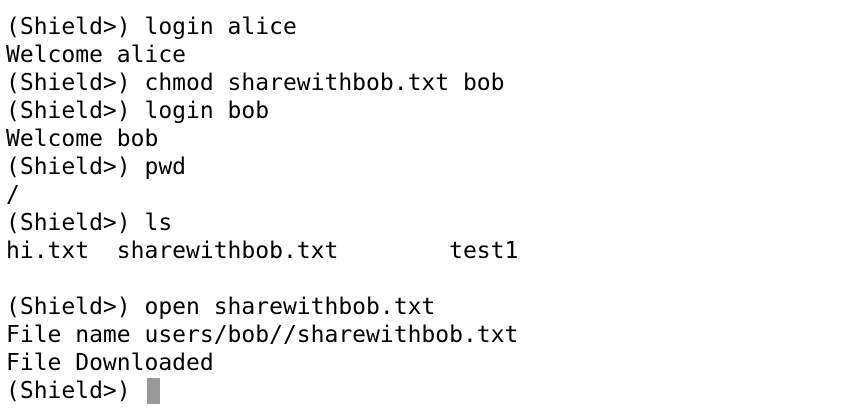 The image size is (848, 416). What do you see at coordinates (138, 111) in the screenshot?
I see `terminal-line: (Shield>) login bob` at bounding box center [138, 111].